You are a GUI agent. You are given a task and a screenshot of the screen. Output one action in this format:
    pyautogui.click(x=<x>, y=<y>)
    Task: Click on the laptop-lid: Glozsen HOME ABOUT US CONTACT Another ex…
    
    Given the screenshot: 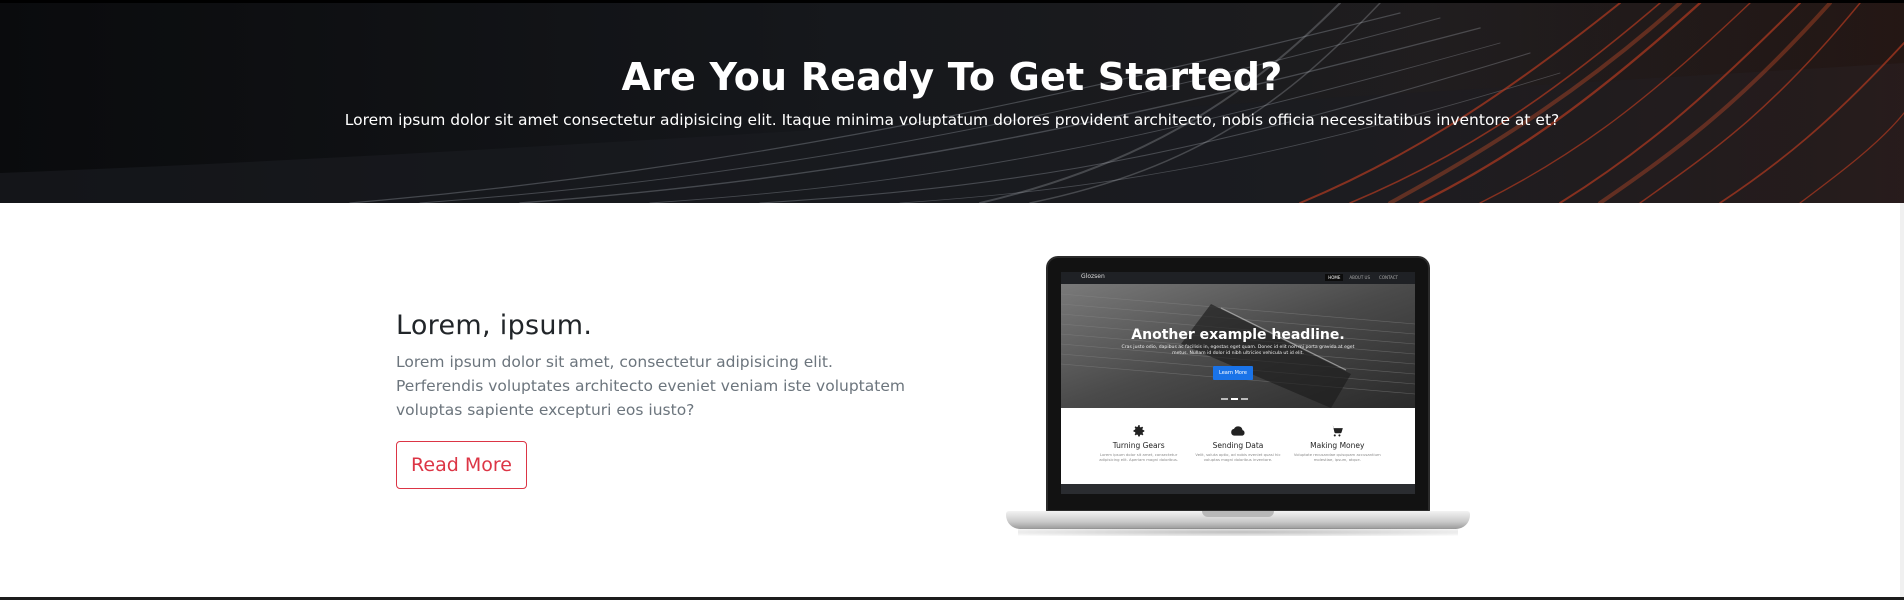 What is the action you would take?
    pyautogui.click(x=1238, y=384)
    